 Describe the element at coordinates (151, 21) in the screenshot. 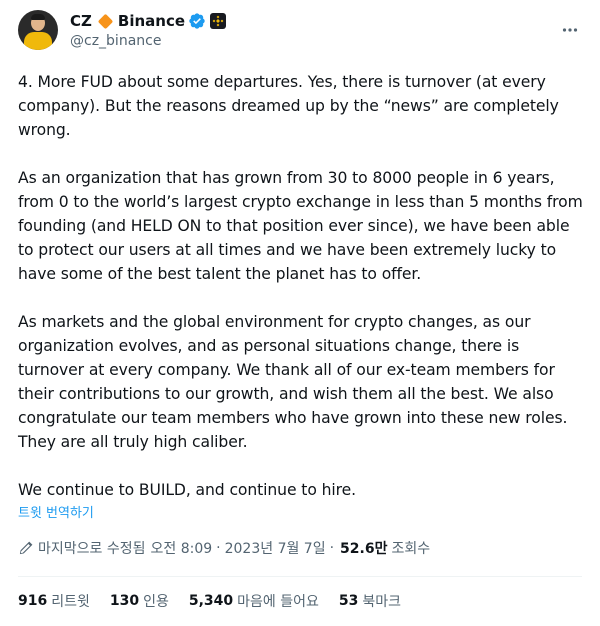

I see `display-name-suffix: Binance` at that location.